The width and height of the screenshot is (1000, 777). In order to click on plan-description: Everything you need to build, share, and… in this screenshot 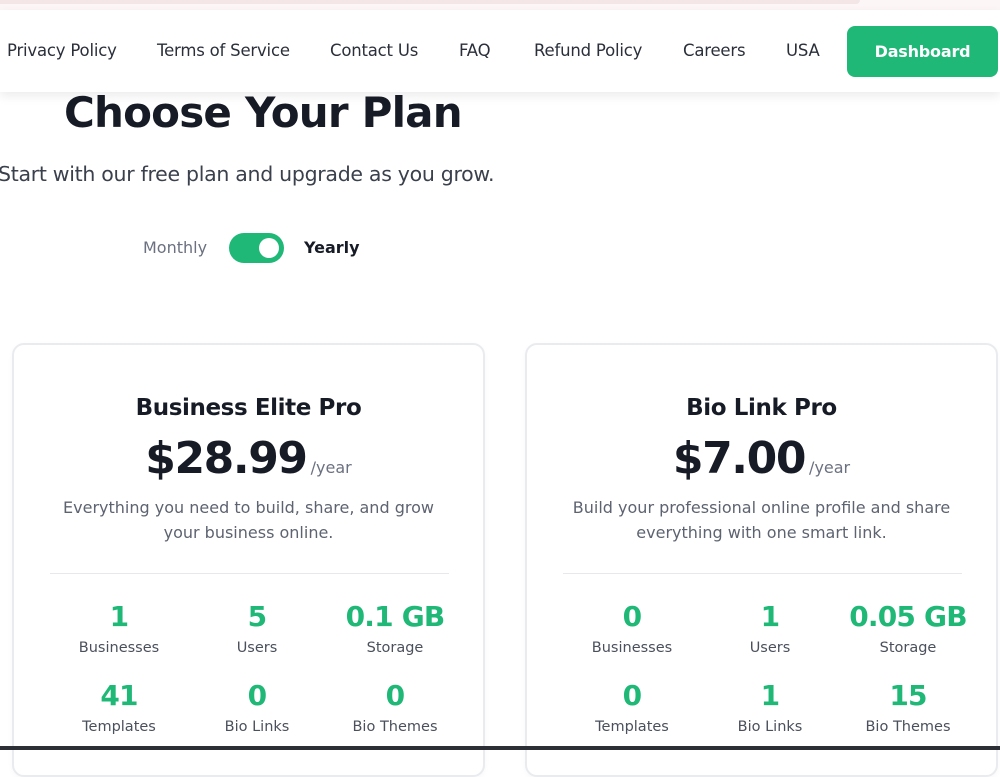, I will do `click(248, 520)`.